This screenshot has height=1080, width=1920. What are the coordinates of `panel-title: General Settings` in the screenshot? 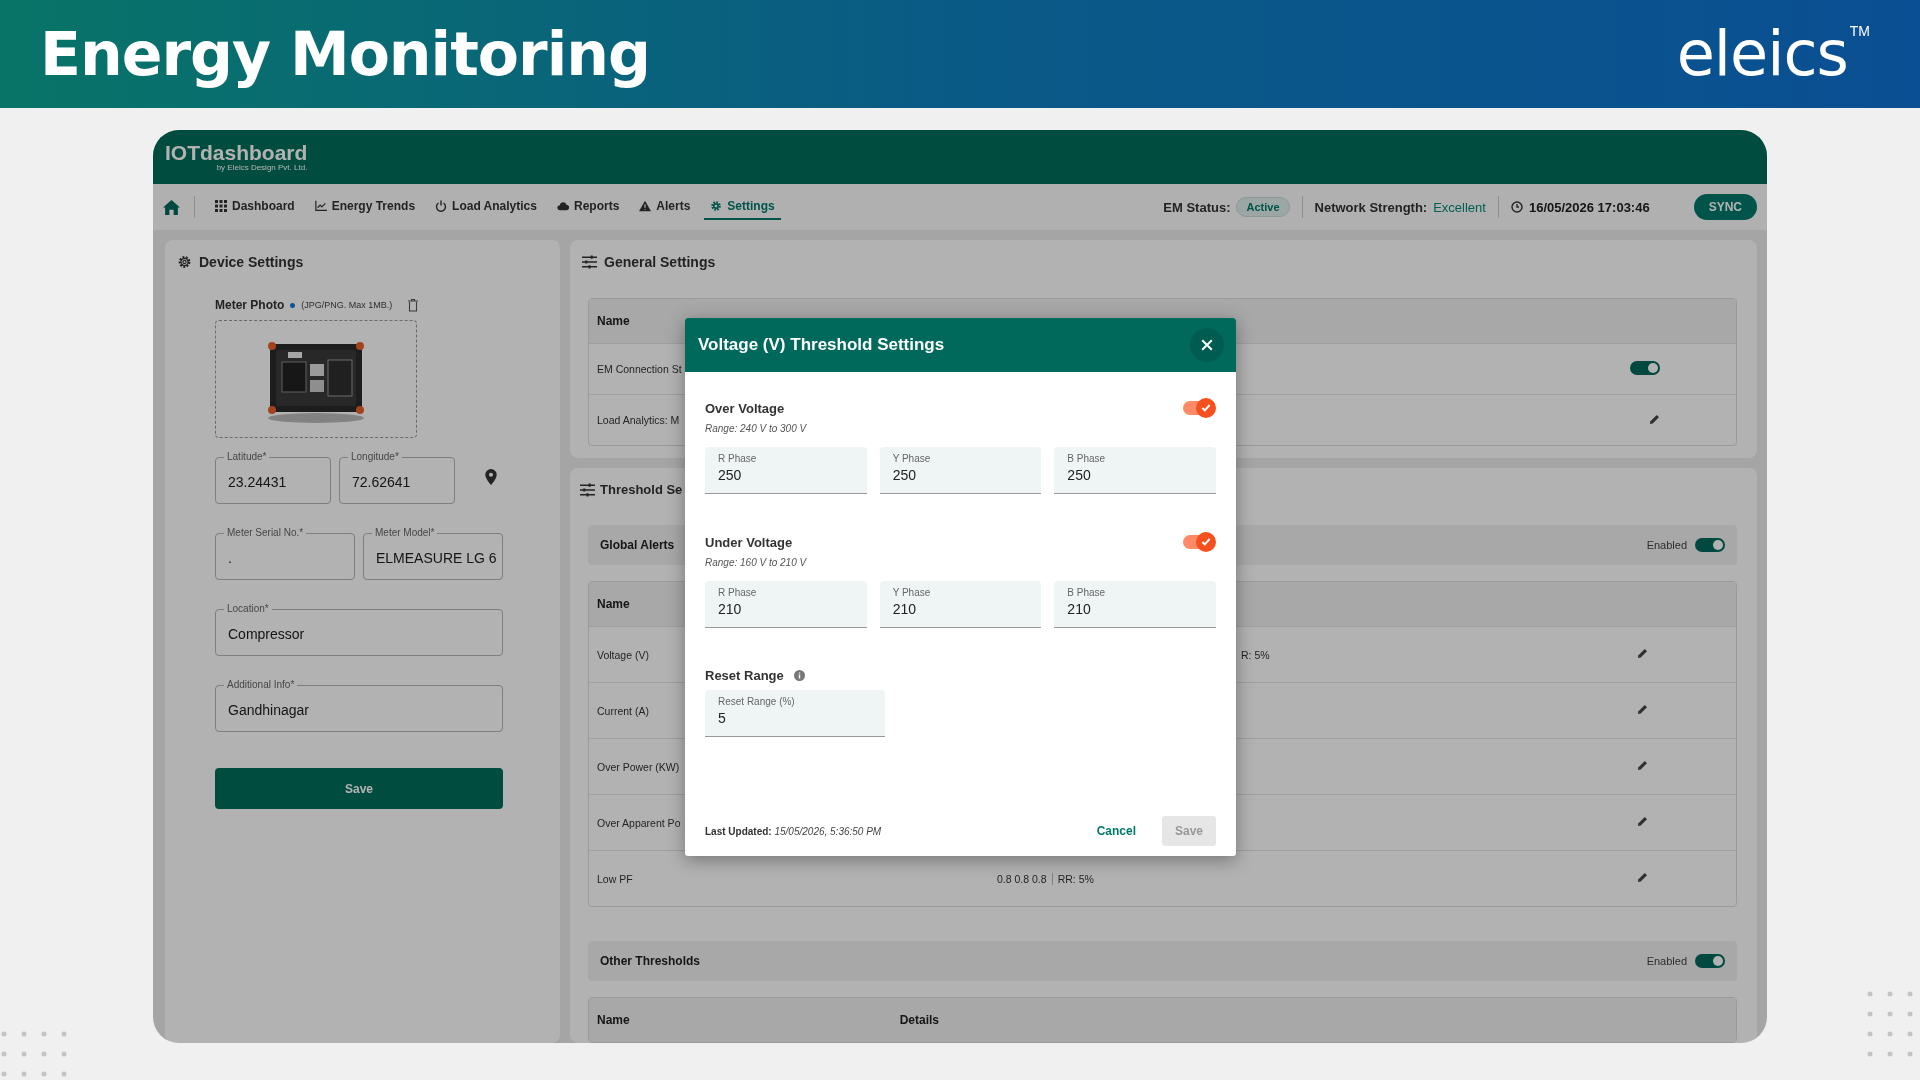 It's located at (660, 262).